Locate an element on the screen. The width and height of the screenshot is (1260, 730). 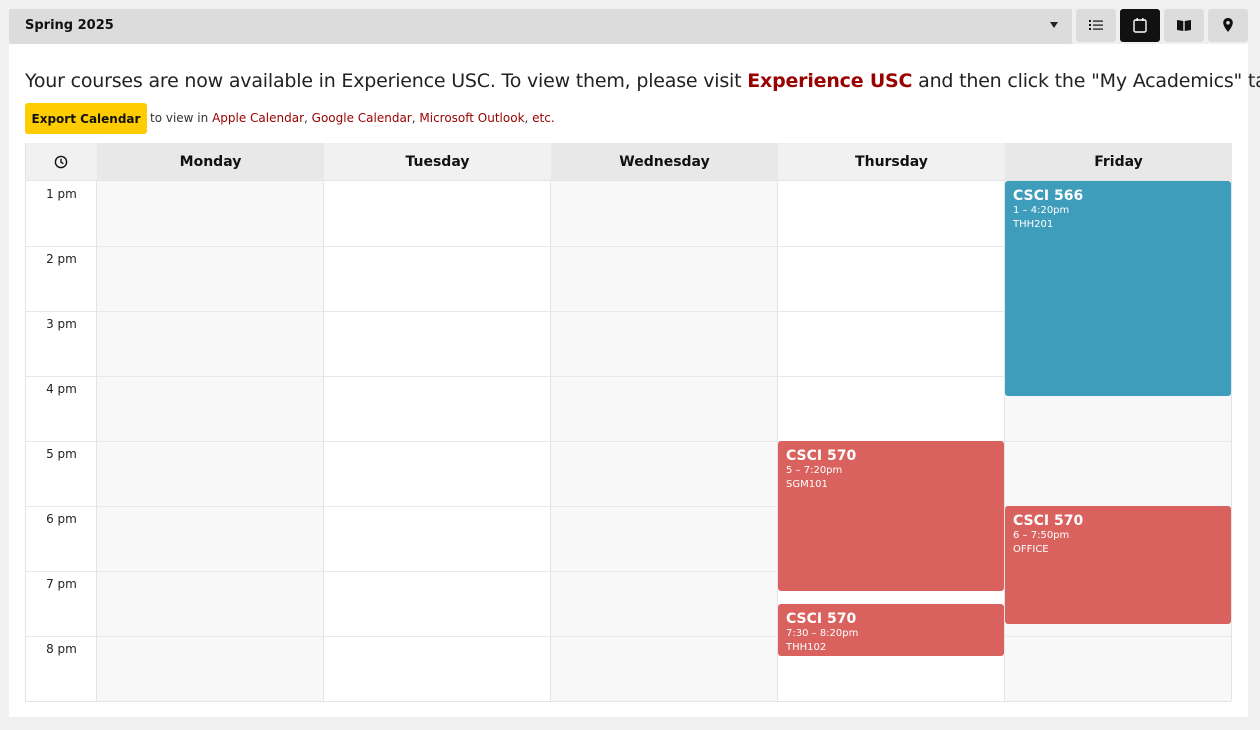
calendar-icon is located at coordinates (1140, 25).